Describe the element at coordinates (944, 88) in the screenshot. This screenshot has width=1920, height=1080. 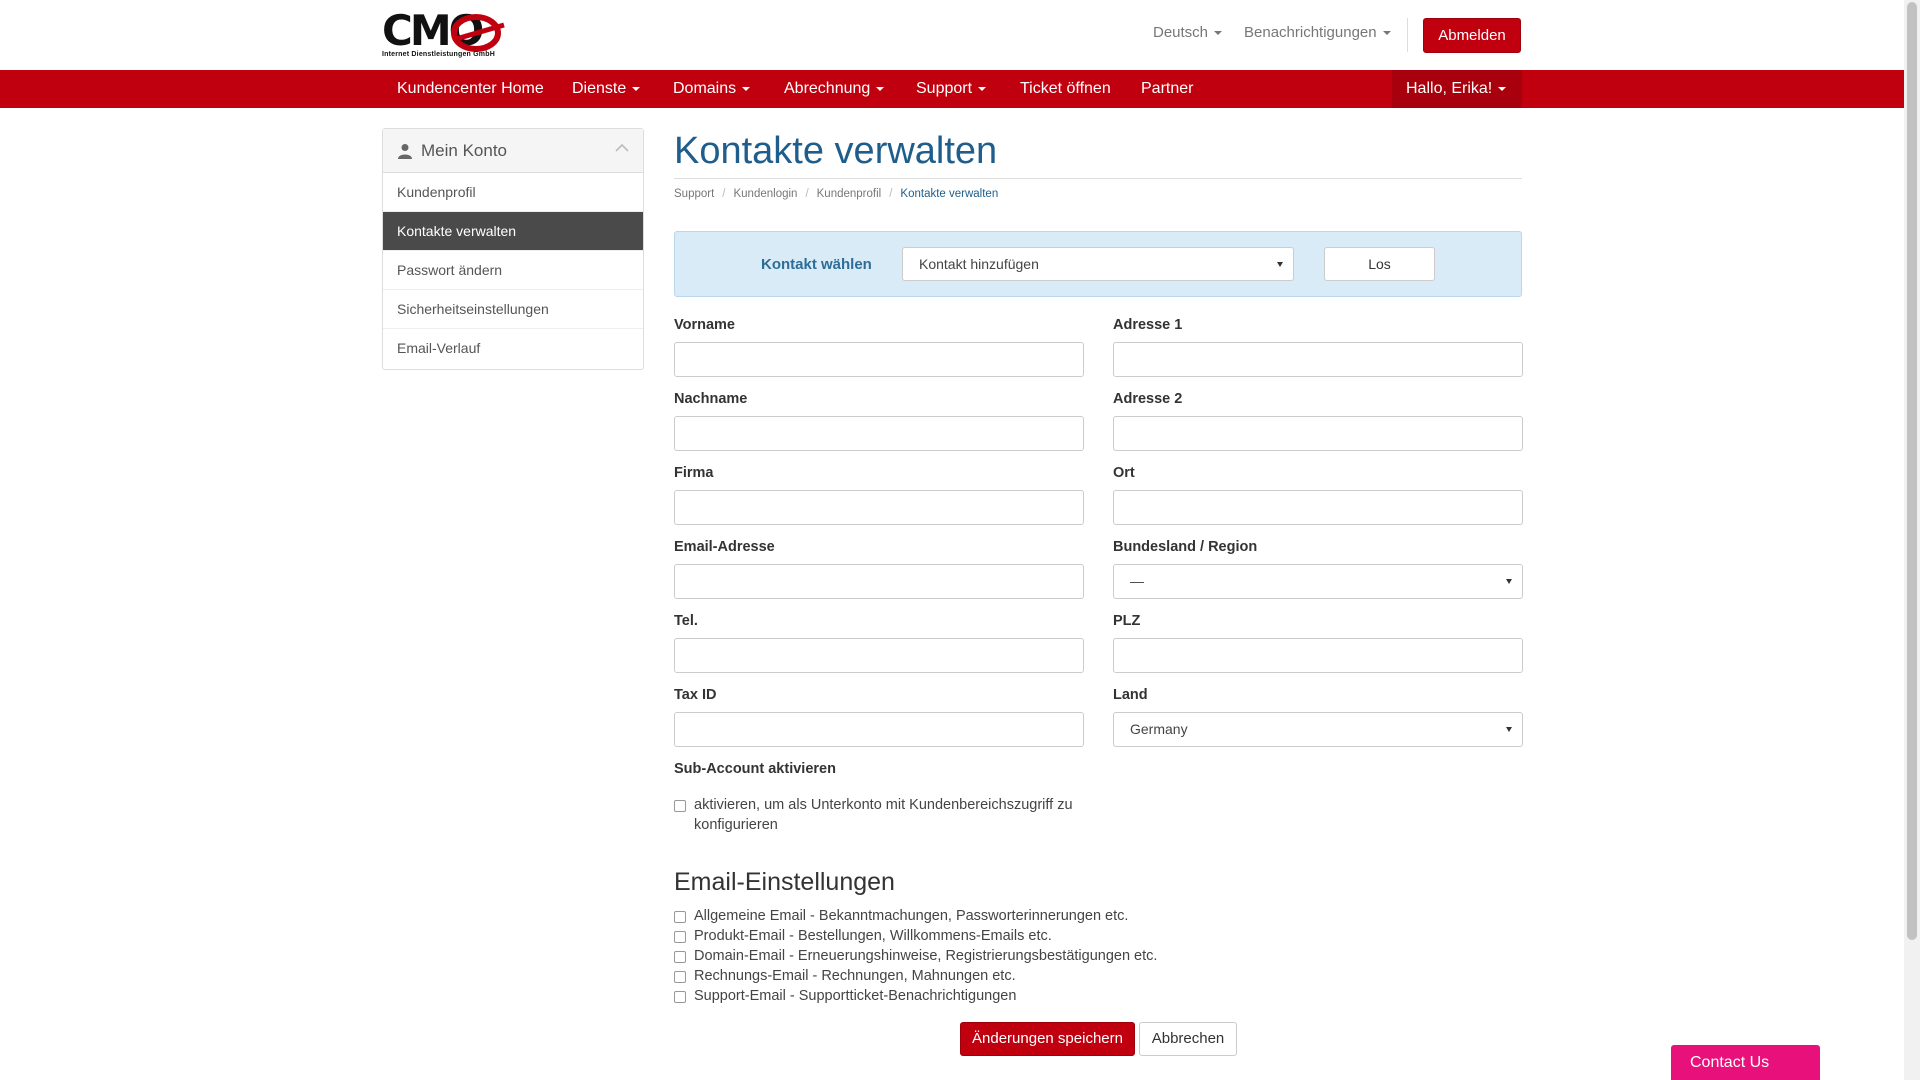
I see `nav-support-label: Support` at that location.